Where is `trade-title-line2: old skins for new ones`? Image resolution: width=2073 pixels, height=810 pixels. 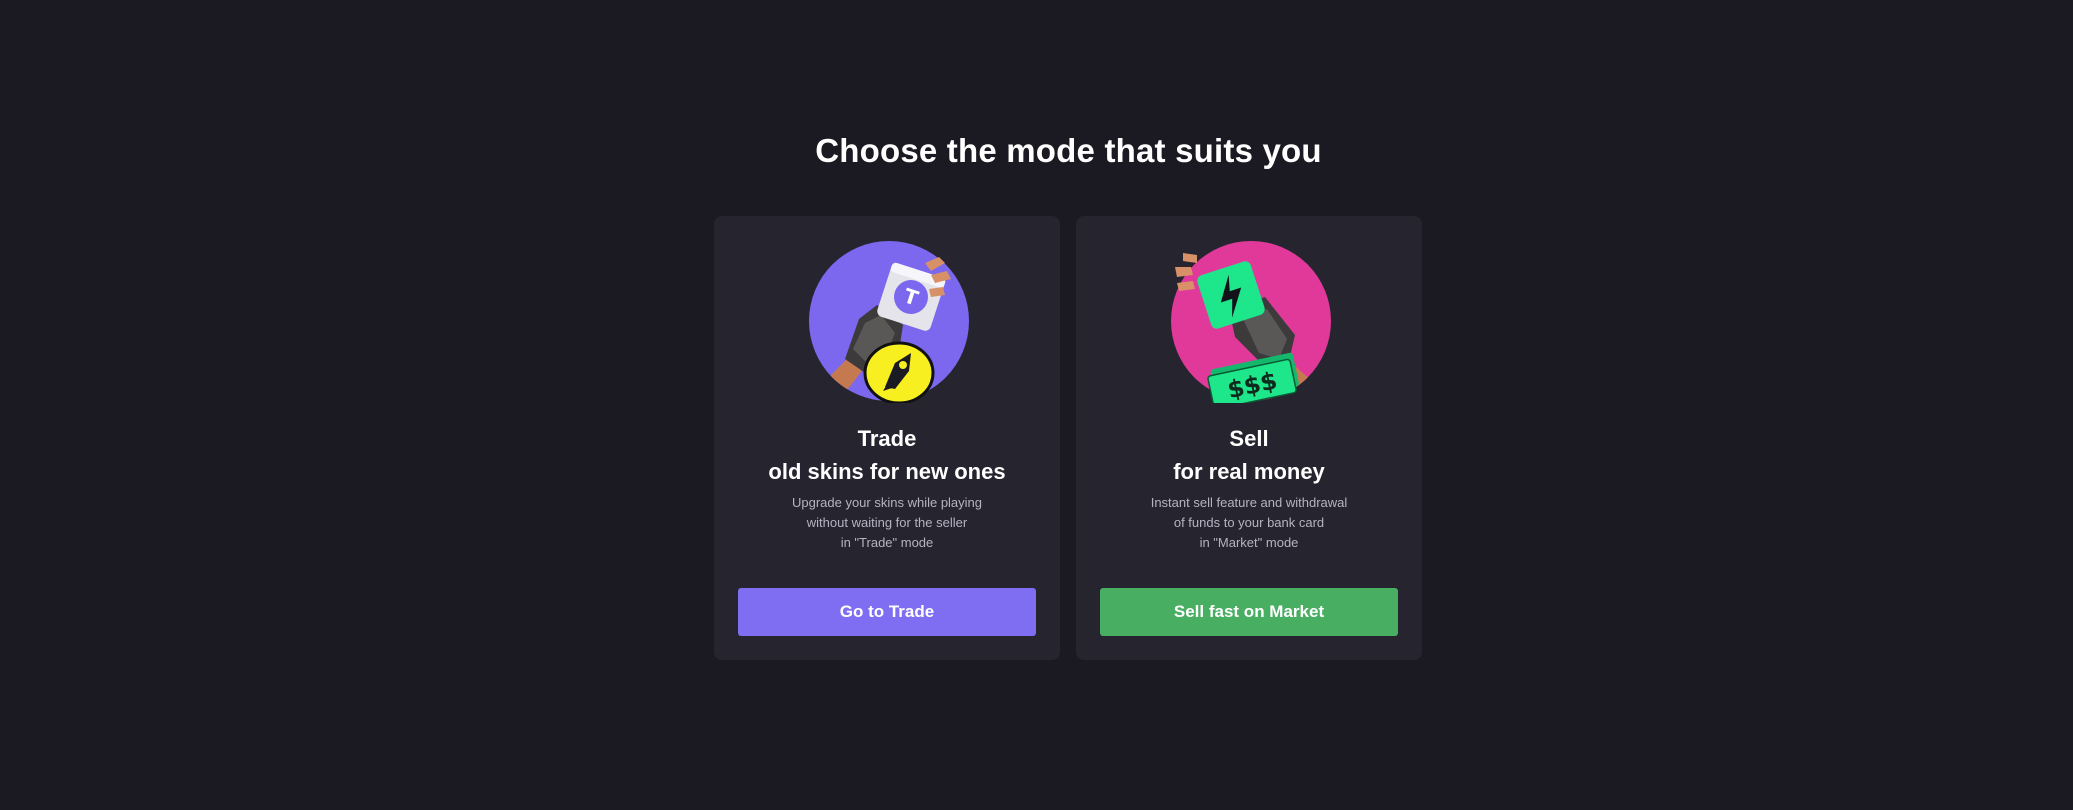 trade-title-line2: old skins for new ones is located at coordinates (887, 471).